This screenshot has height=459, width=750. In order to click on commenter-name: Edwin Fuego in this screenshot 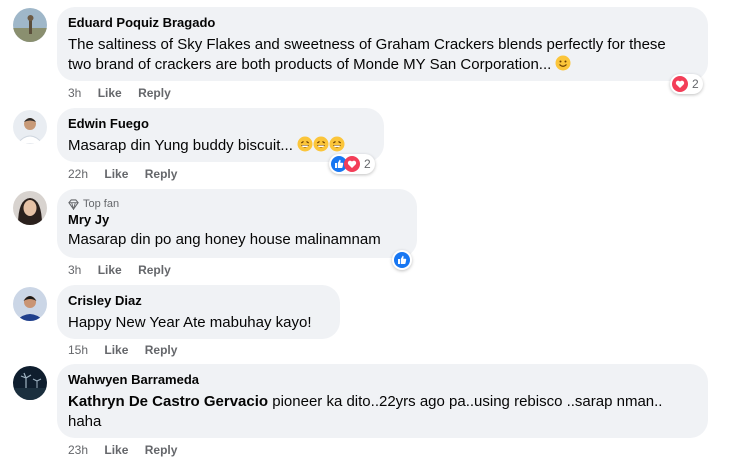, I will do `click(220, 124)`.